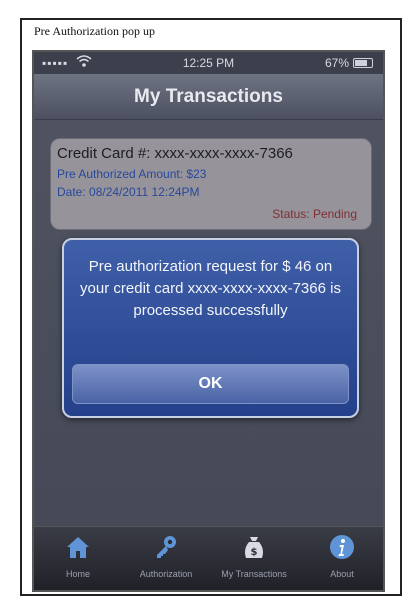 Image resolution: width=414 pixels, height=609 pixels. I want to click on page-caption: Pre Authorization pop up, so click(94, 31).